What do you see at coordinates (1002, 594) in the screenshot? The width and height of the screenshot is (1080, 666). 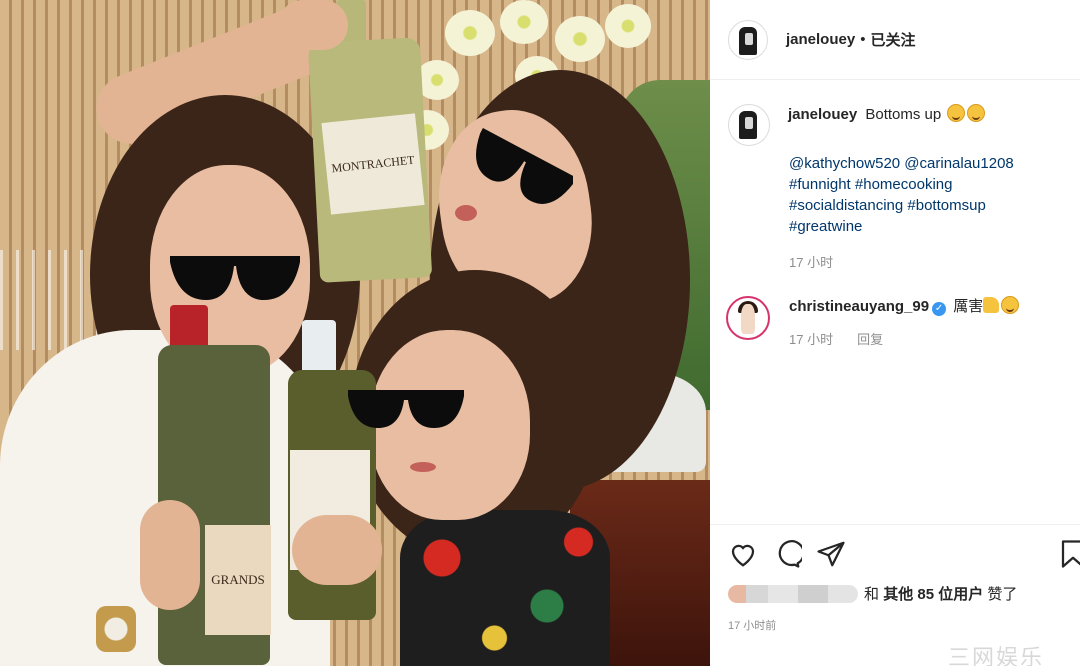 I see `likes-suffix: 赞了` at bounding box center [1002, 594].